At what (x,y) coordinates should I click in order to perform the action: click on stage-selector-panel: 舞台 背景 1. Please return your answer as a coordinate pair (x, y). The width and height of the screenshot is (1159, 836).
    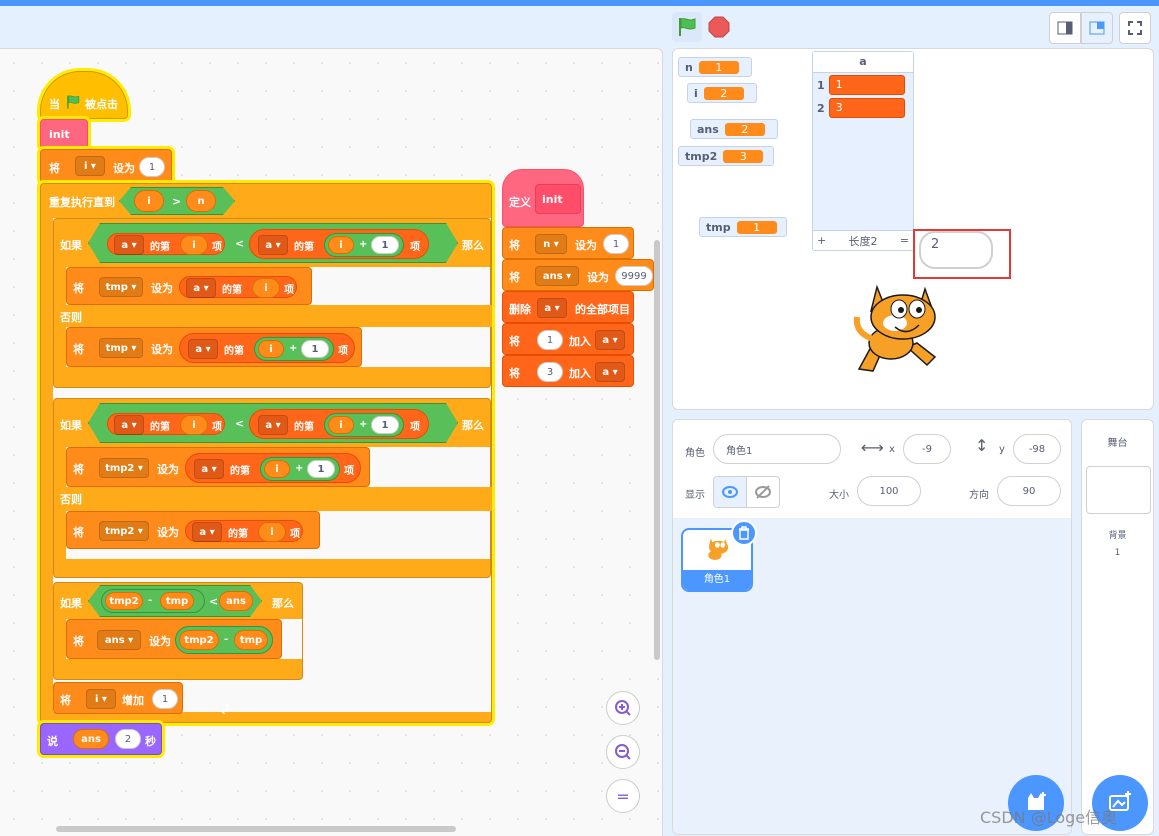
    Looking at the image, I should click on (1117, 627).